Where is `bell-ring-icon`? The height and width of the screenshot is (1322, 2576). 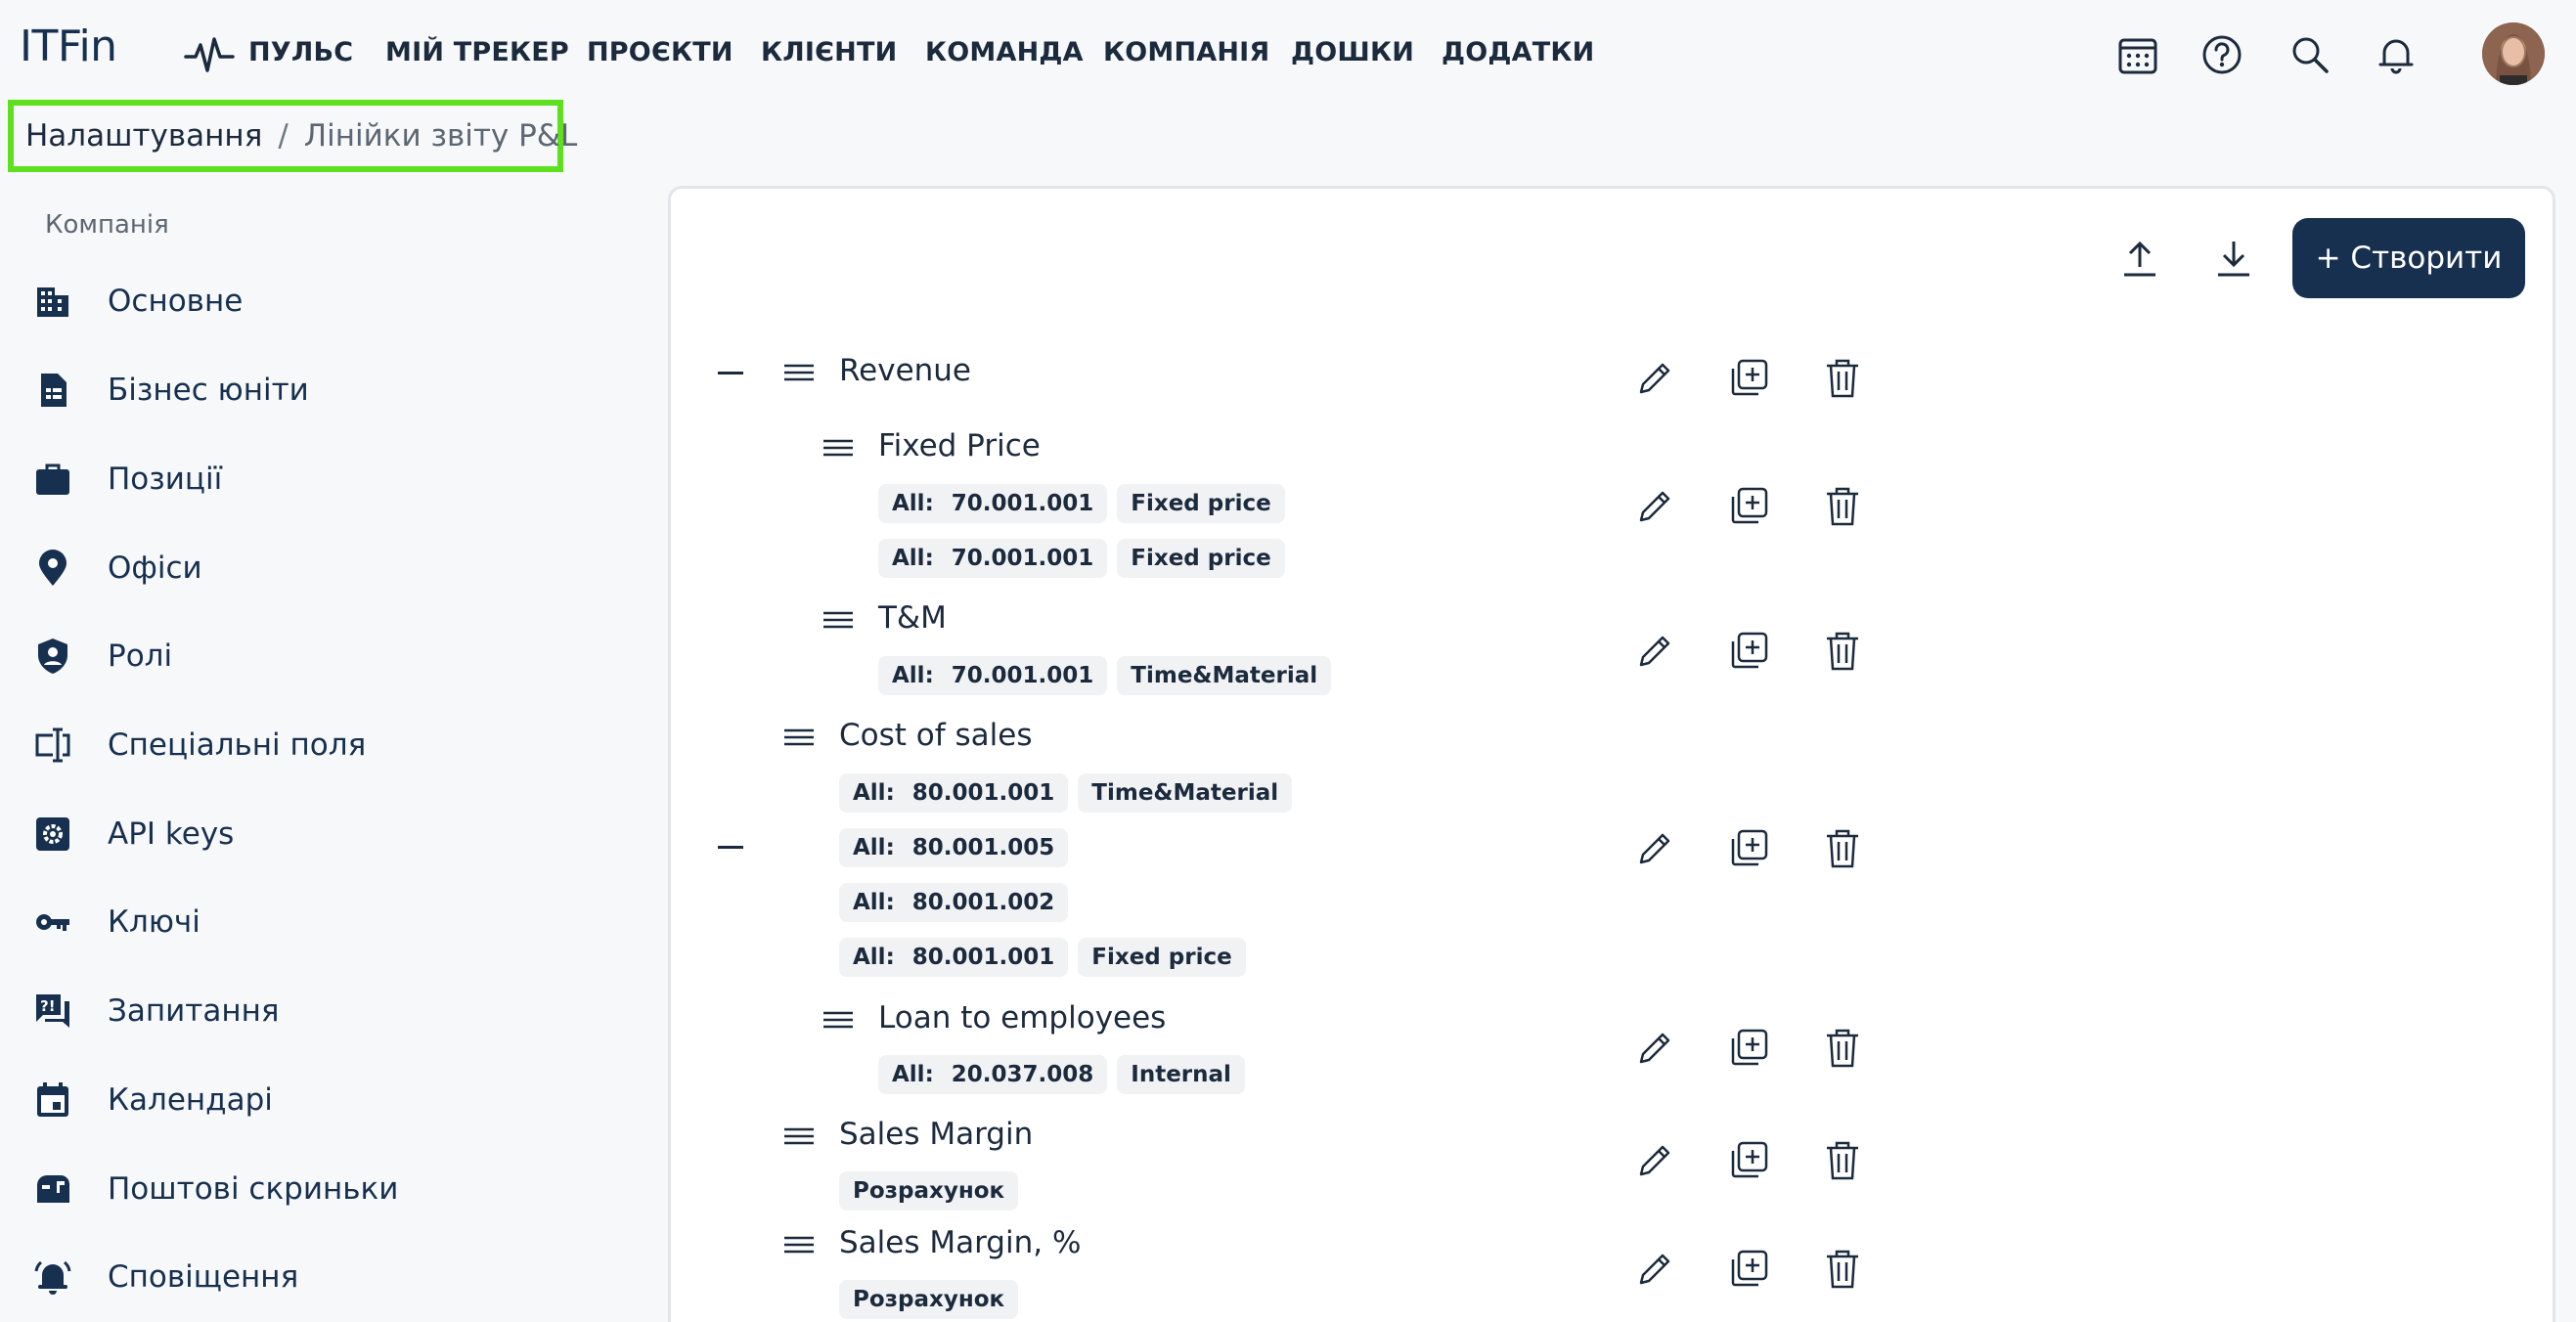 bell-ring-icon is located at coordinates (53, 1277).